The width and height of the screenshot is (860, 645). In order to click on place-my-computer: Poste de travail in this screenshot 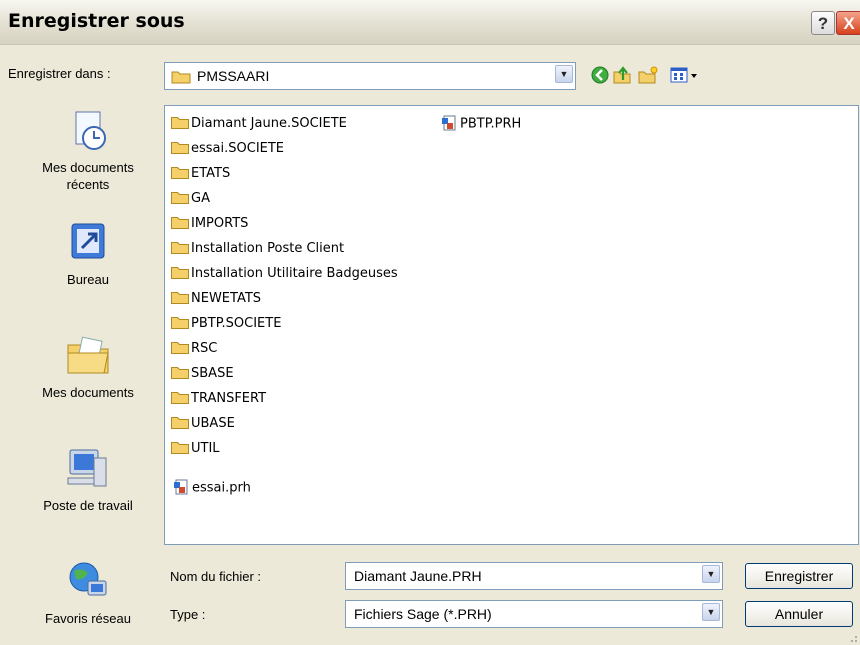, I will do `click(88, 479)`.